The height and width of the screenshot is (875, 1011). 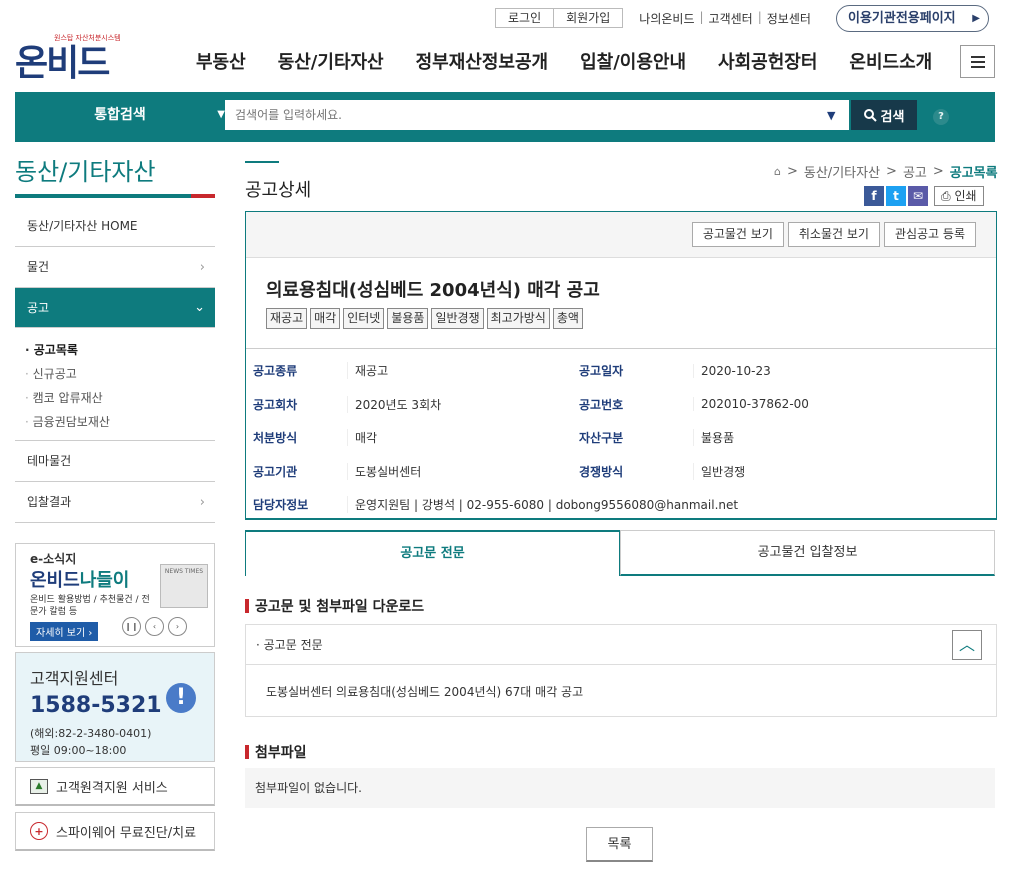 I want to click on print-button: ⎙ 인쇄, so click(x=959, y=196).